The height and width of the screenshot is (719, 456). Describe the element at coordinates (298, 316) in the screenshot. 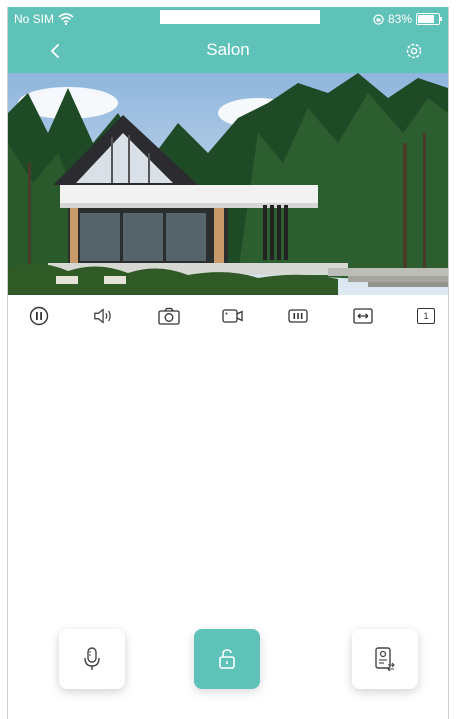

I see `quality-icon` at that location.